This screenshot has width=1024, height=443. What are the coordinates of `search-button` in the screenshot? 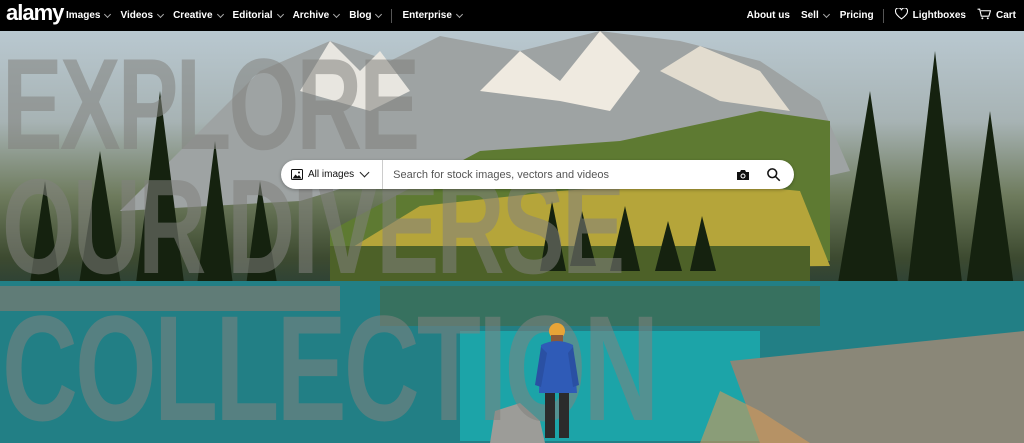 It's located at (773, 174).